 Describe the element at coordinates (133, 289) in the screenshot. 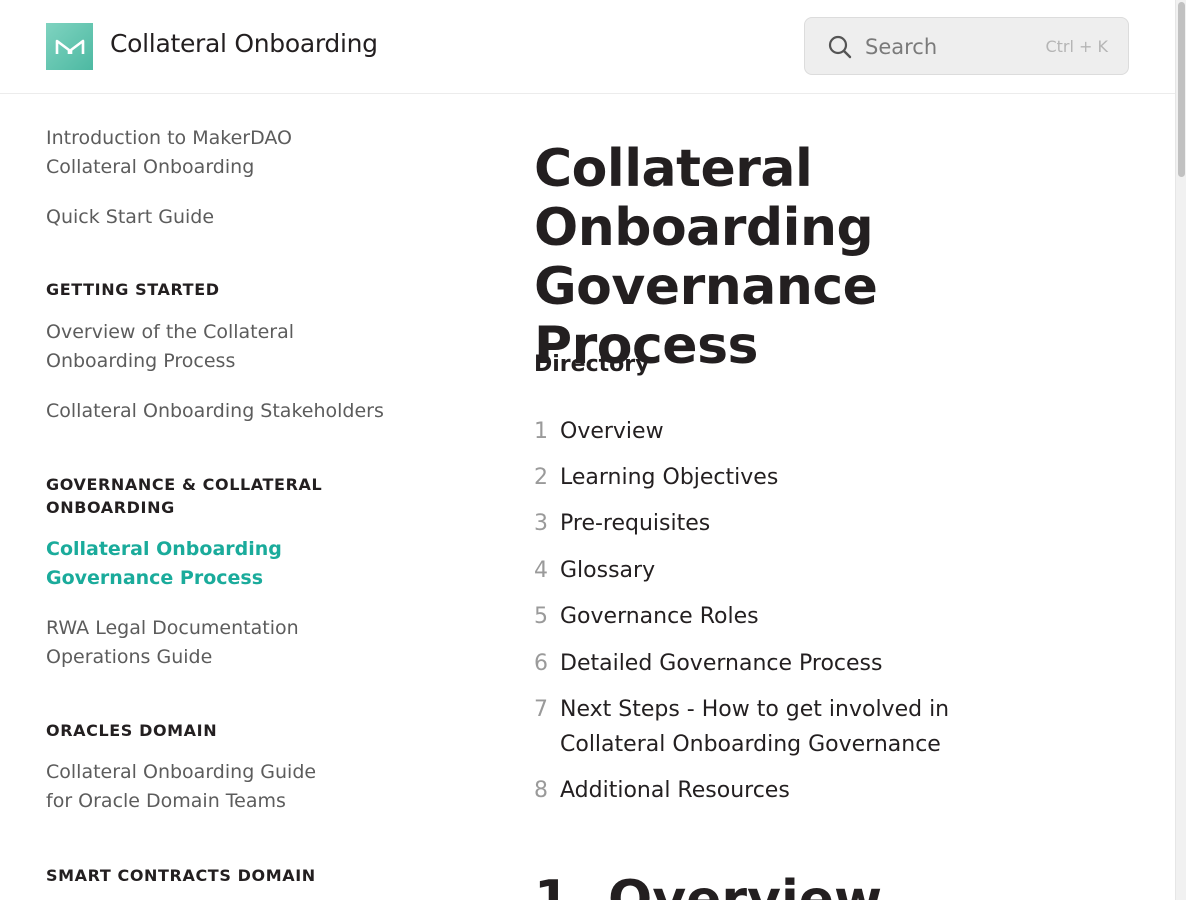

I see `sidebar-section-getting-started: GETTING STARTED` at that location.